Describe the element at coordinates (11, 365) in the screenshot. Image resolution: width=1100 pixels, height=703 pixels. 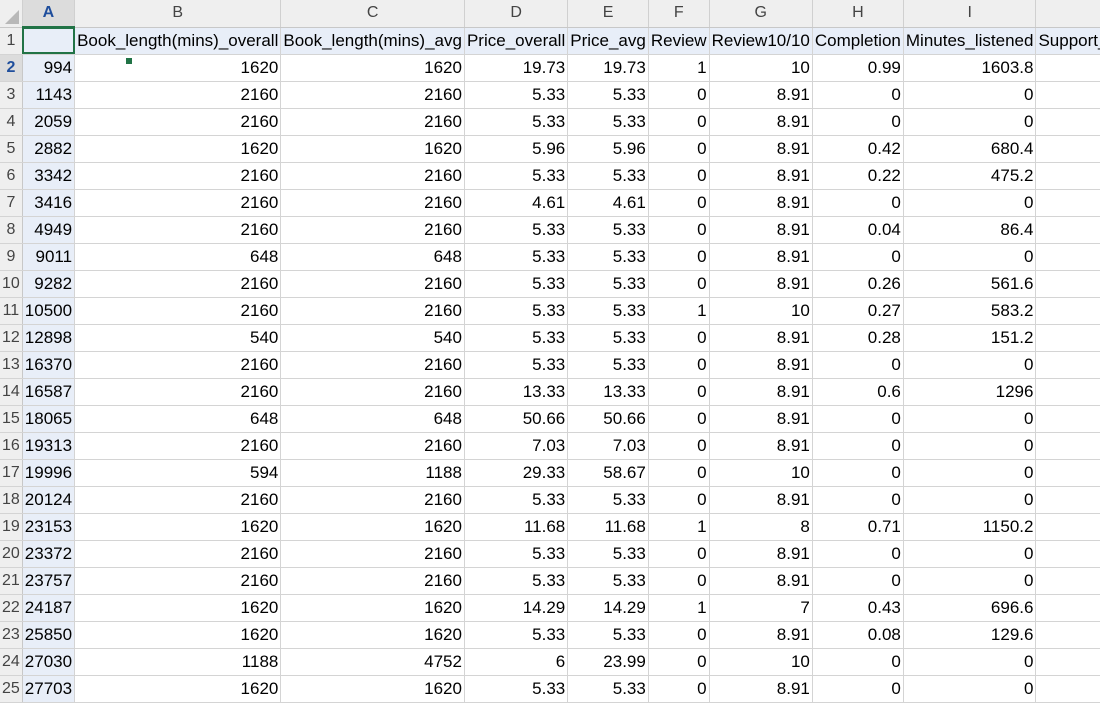
I see `row-header: 13` at that location.